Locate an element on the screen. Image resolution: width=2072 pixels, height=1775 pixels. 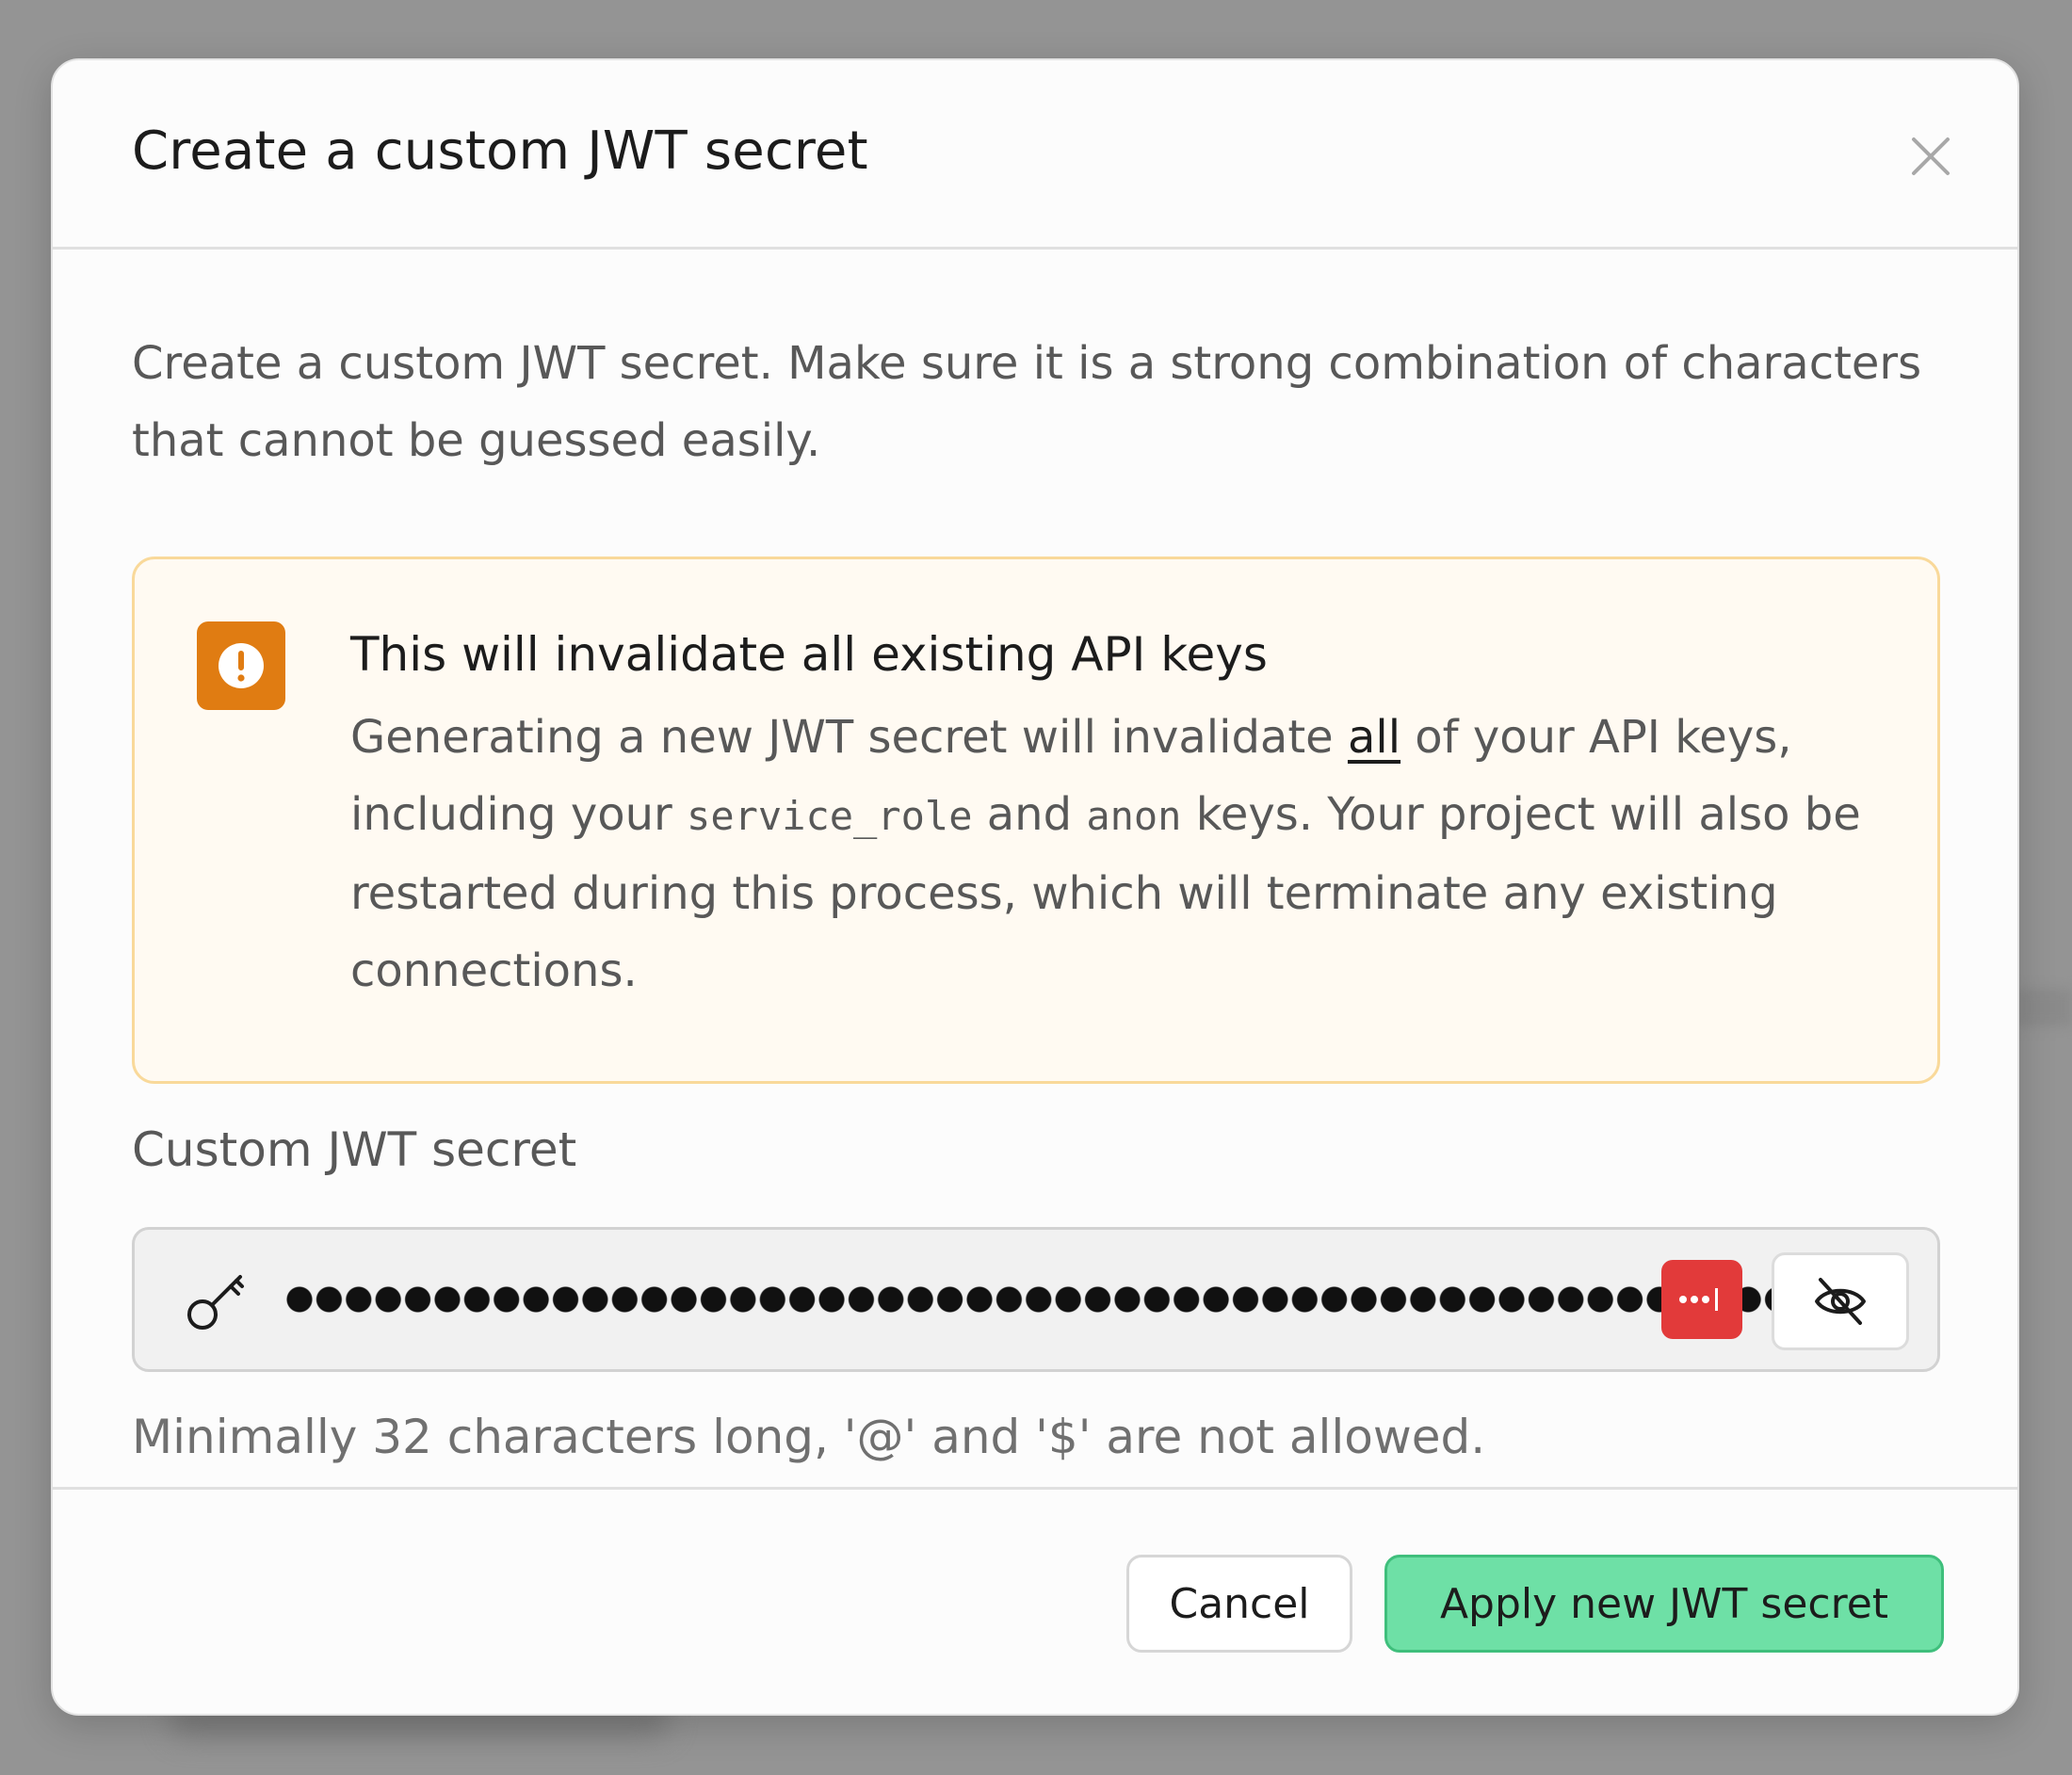
password-manager-icon is located at coordinates (1701, 1299).